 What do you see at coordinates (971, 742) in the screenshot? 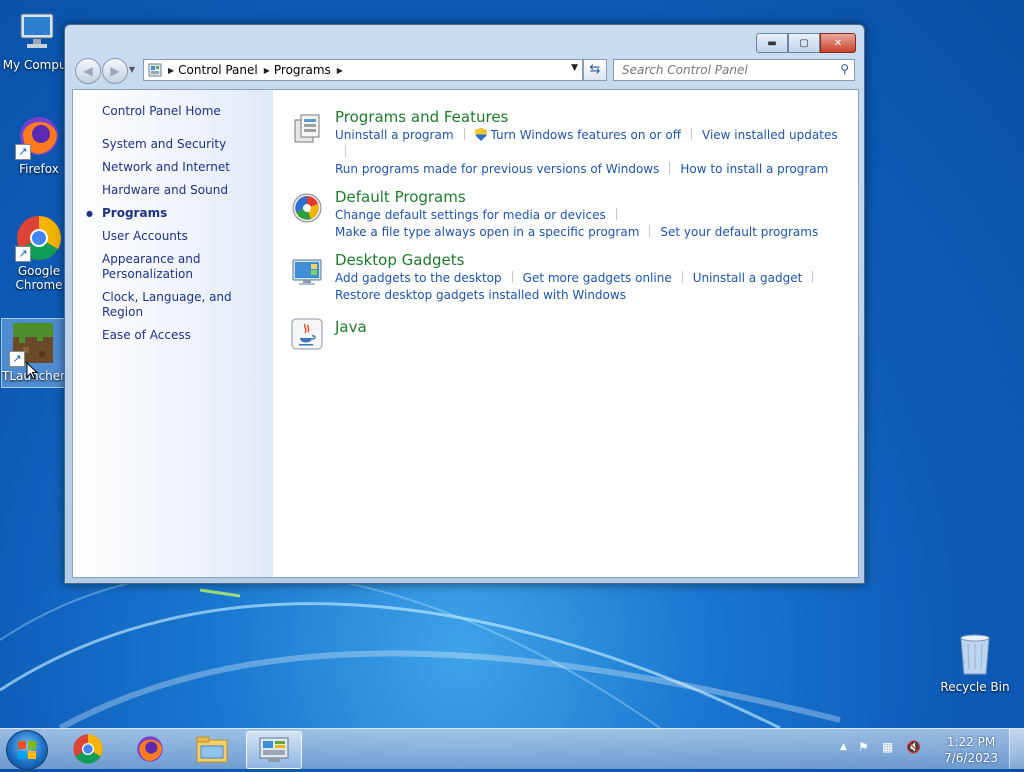
I see `clock-time: 1:22 PM` at bounding box center [971, 742].